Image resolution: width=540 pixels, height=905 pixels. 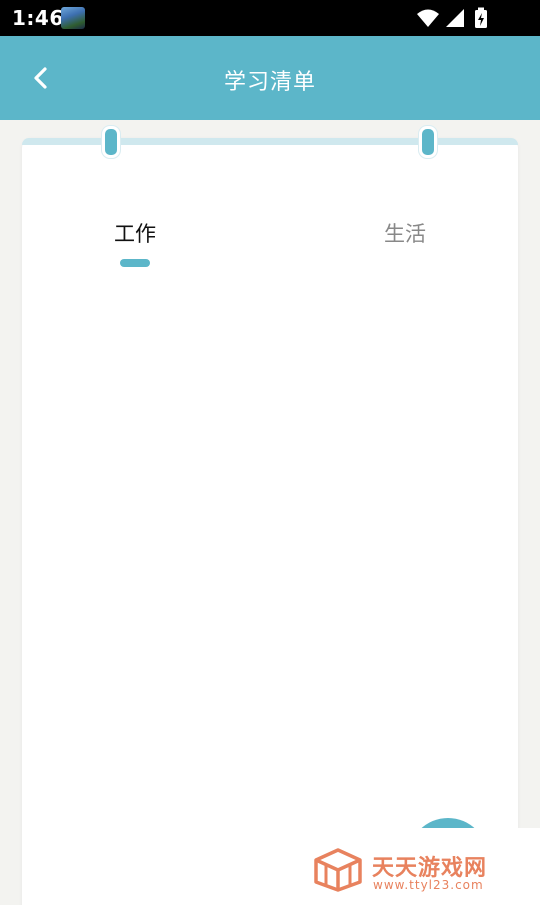 I want to click on watermark-overlay: 天天游戏网 www.ttyl23.com, so click(x=281, y=866).